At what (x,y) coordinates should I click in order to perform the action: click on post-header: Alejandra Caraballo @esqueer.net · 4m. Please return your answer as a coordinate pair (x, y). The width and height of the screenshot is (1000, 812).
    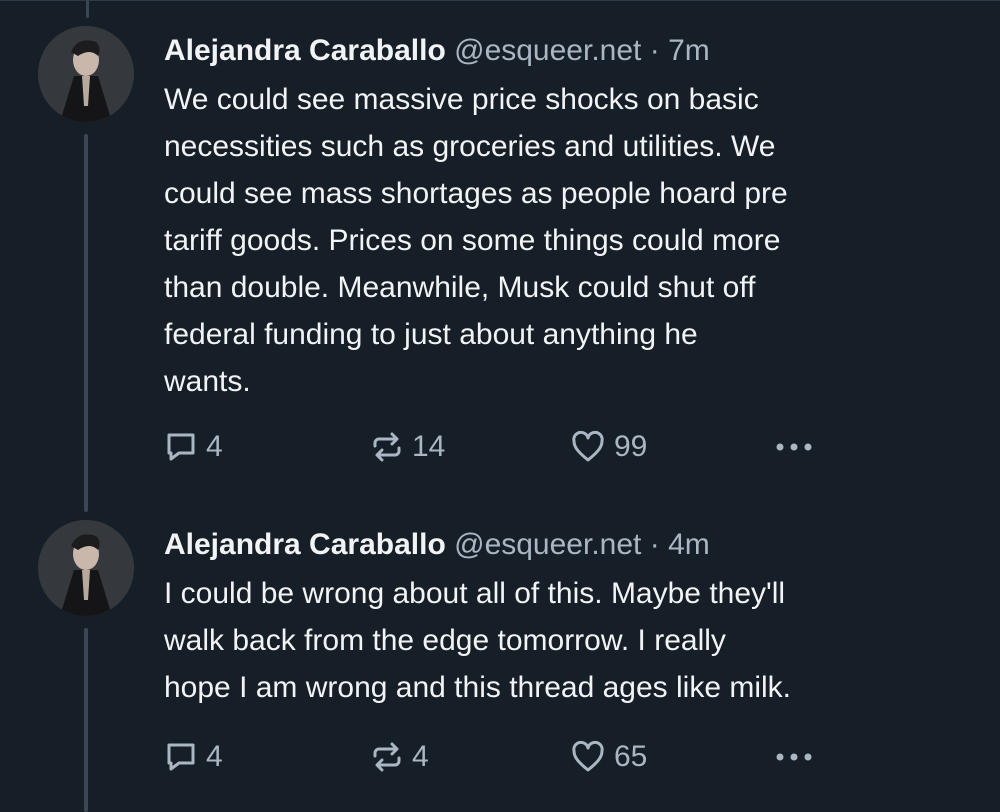
    Looking at the image, I should click on (564, 545).